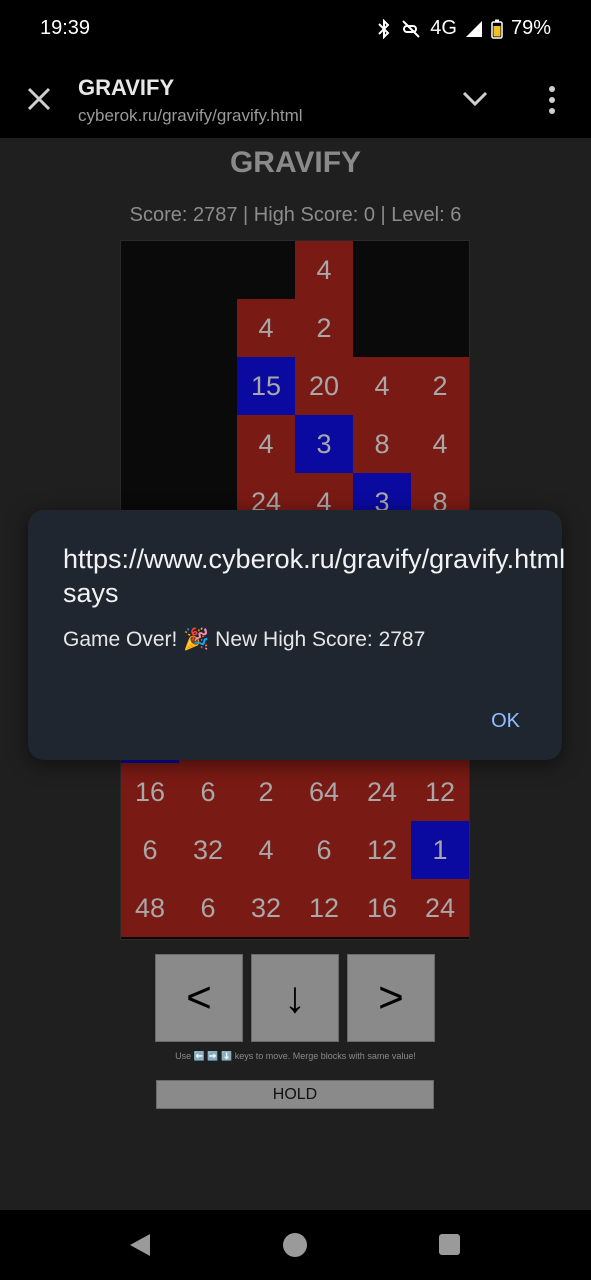  Describe the element at coordinates (384, 28) in the screenshot. I see `bluetooth-icon` at that location.